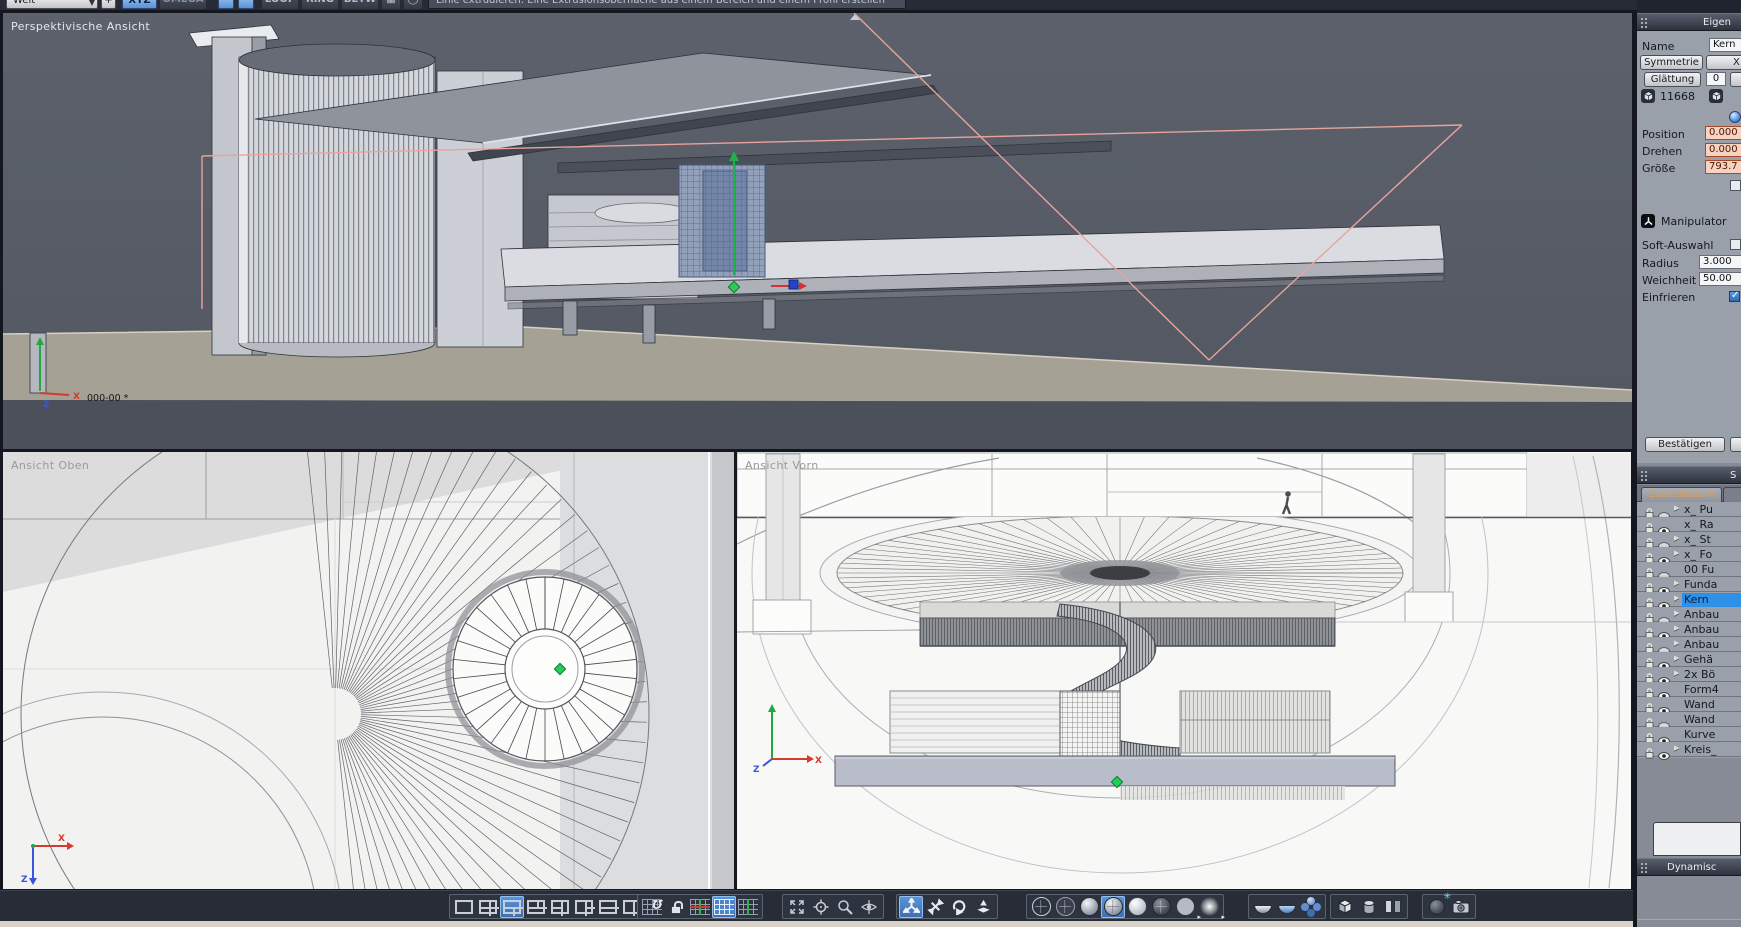  What do you see at coordinates (1689, 691) in the screenshot?
I see `tree-item: ▶ Form4` at bounding box center [1689, 691].